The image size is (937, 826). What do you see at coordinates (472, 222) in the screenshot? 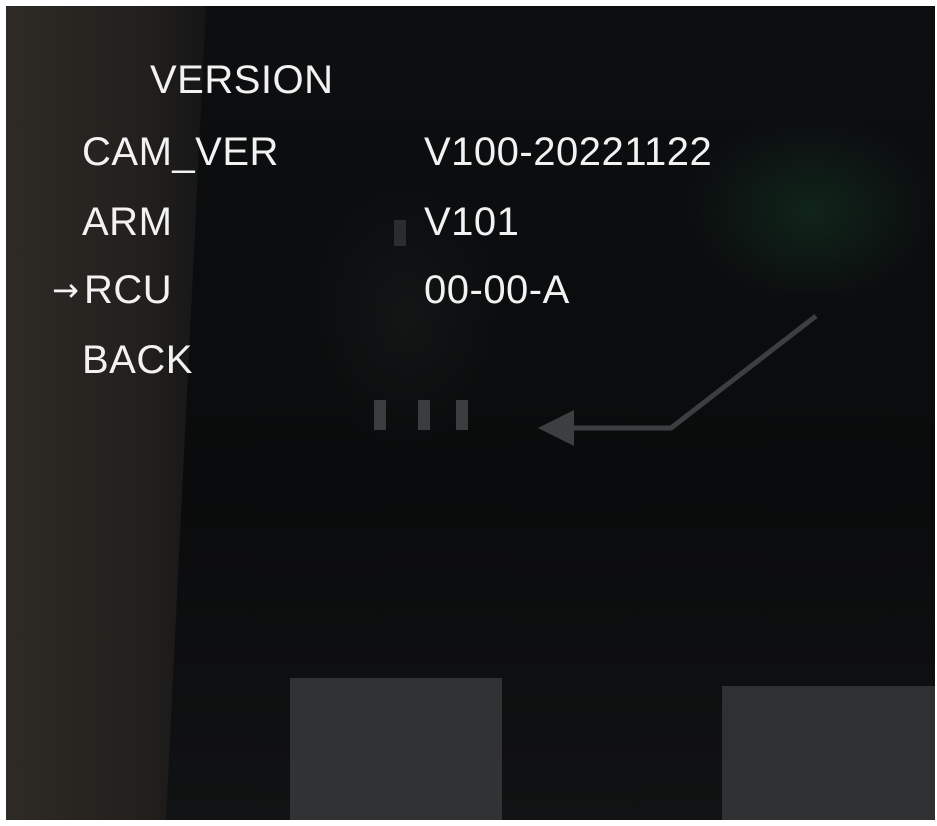
I see `menu-item-value: V101` at bounding box center [472, 222].